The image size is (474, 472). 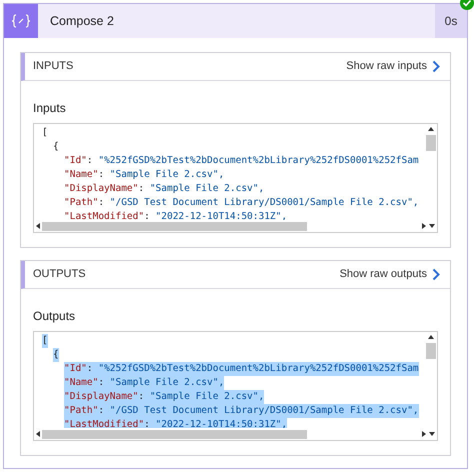 I want to click on code-line: {, so click(x=56, y=147).